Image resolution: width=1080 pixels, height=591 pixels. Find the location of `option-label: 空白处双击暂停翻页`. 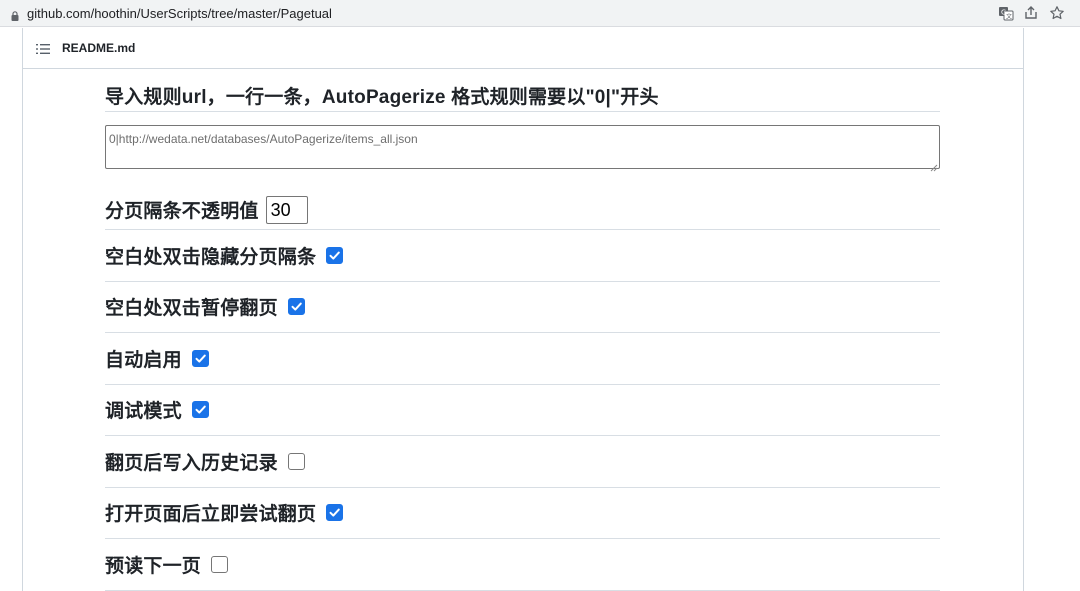

option-label: 空白处双击暂停翻页 is located at coordinates (191, 309).